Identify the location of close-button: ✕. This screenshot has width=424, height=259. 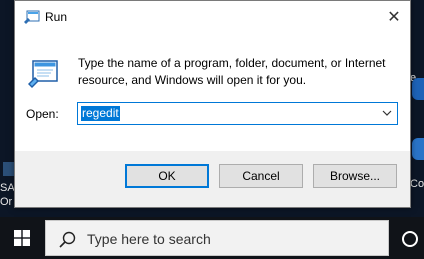
(394, 17).